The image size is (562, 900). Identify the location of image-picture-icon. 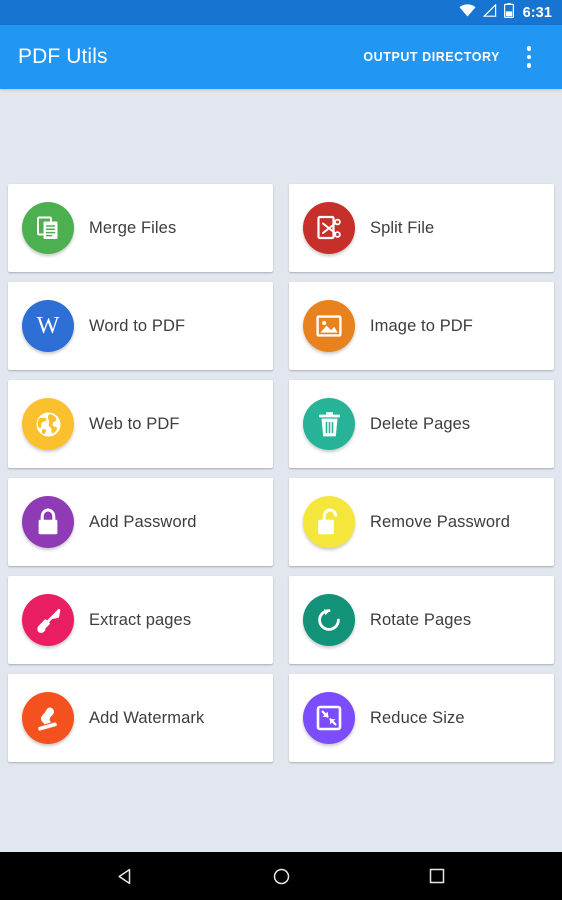
(329, 326).